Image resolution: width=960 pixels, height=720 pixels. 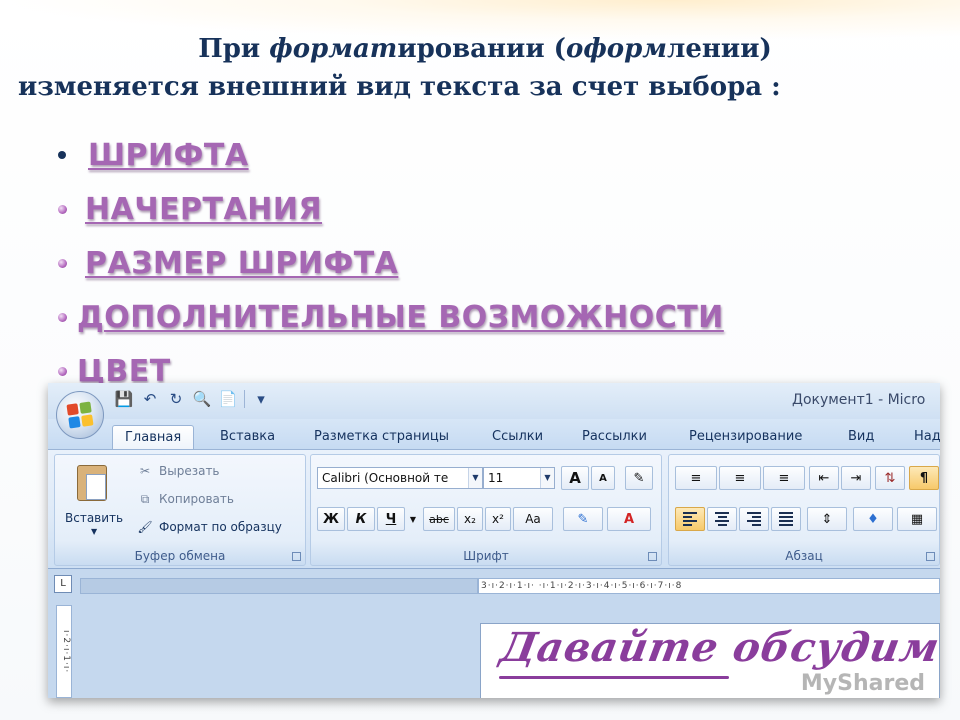 I want to click on numbering-icon: ≡, so click(x=740, y=478).